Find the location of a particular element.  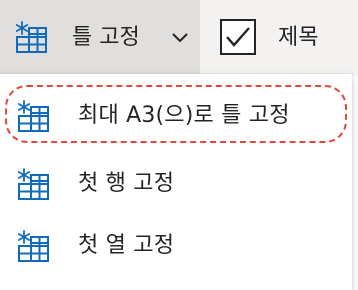

title-checkbox: 제목 is located at coordinates (282, 38).